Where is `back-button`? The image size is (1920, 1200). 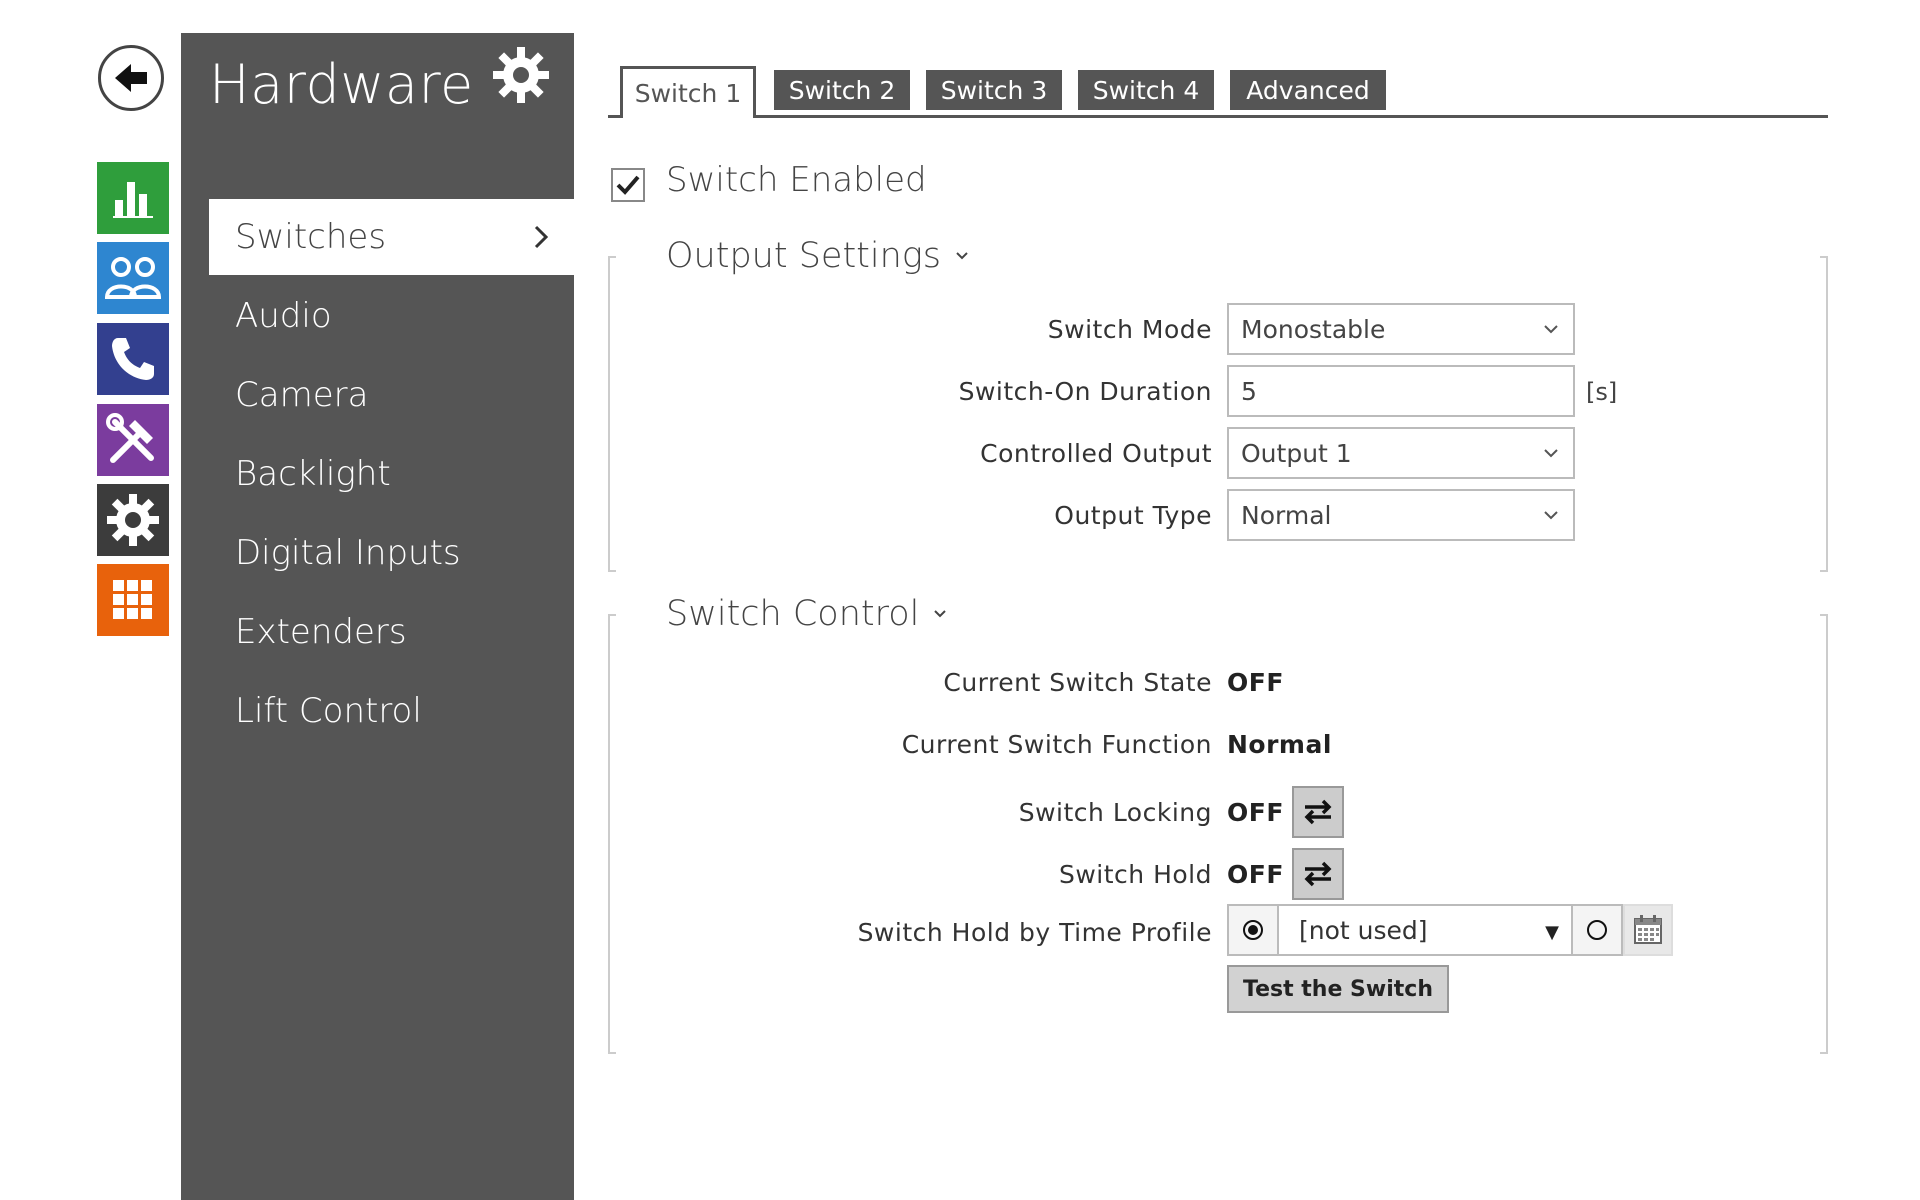
back-button is located at coordinates (131, 78).